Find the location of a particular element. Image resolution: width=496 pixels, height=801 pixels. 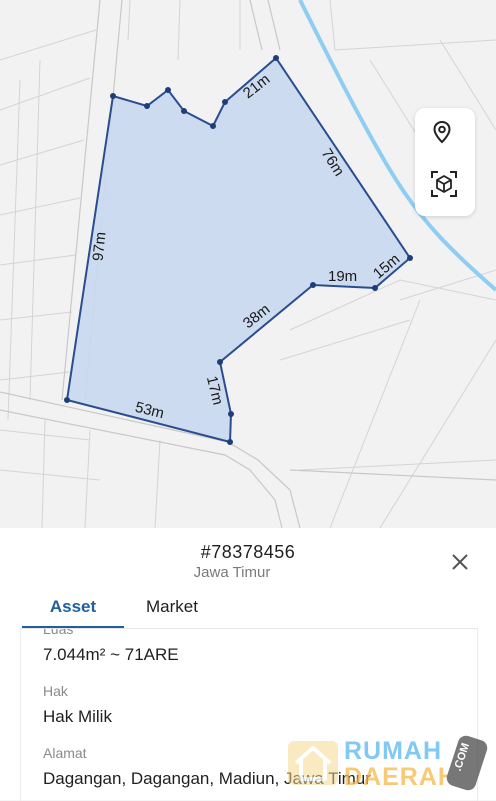

luas-value: 7.044m² ~ 71ARE is located at coordinates (111, 654).